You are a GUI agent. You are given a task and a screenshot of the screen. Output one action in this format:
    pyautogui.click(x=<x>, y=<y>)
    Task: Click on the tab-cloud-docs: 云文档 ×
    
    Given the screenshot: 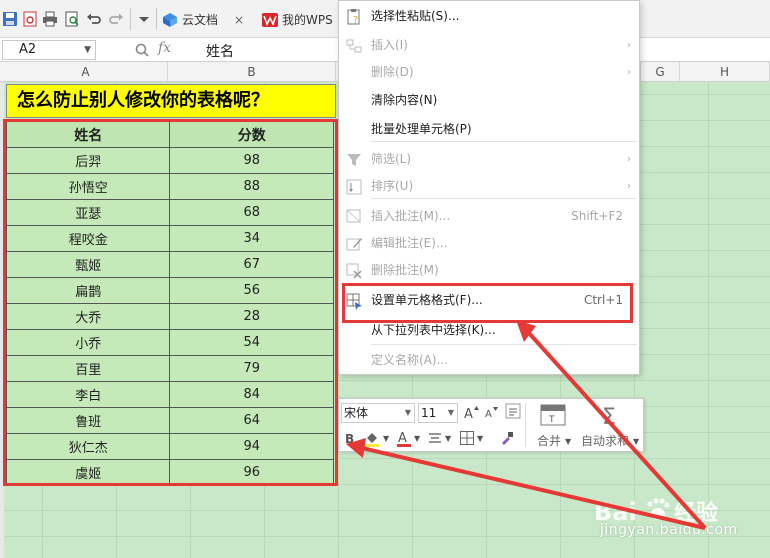 What is the action you would take?
    pyautogui.click(x=203, y=20)
    